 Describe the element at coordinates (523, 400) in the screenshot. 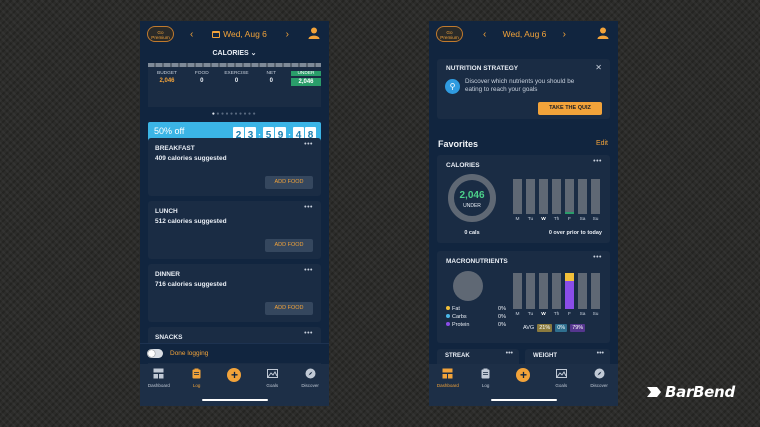

I see `home-indicator` at that location.